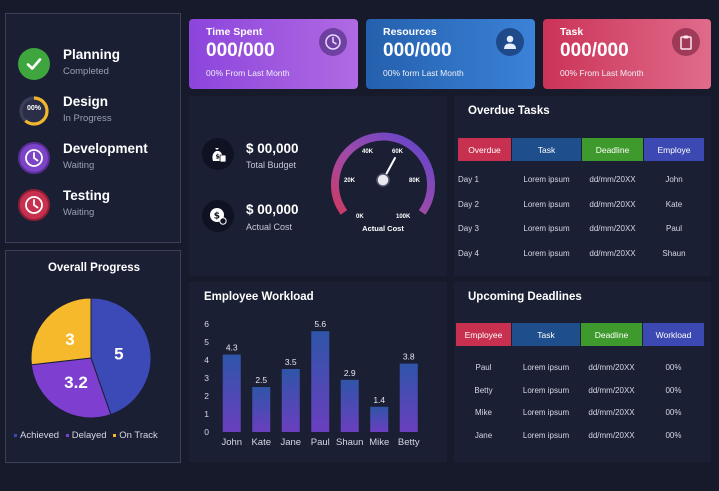  Describe the element at coordinates (94, 161) in the screenshot. I see `phase-development: Development Waiting` at that location.